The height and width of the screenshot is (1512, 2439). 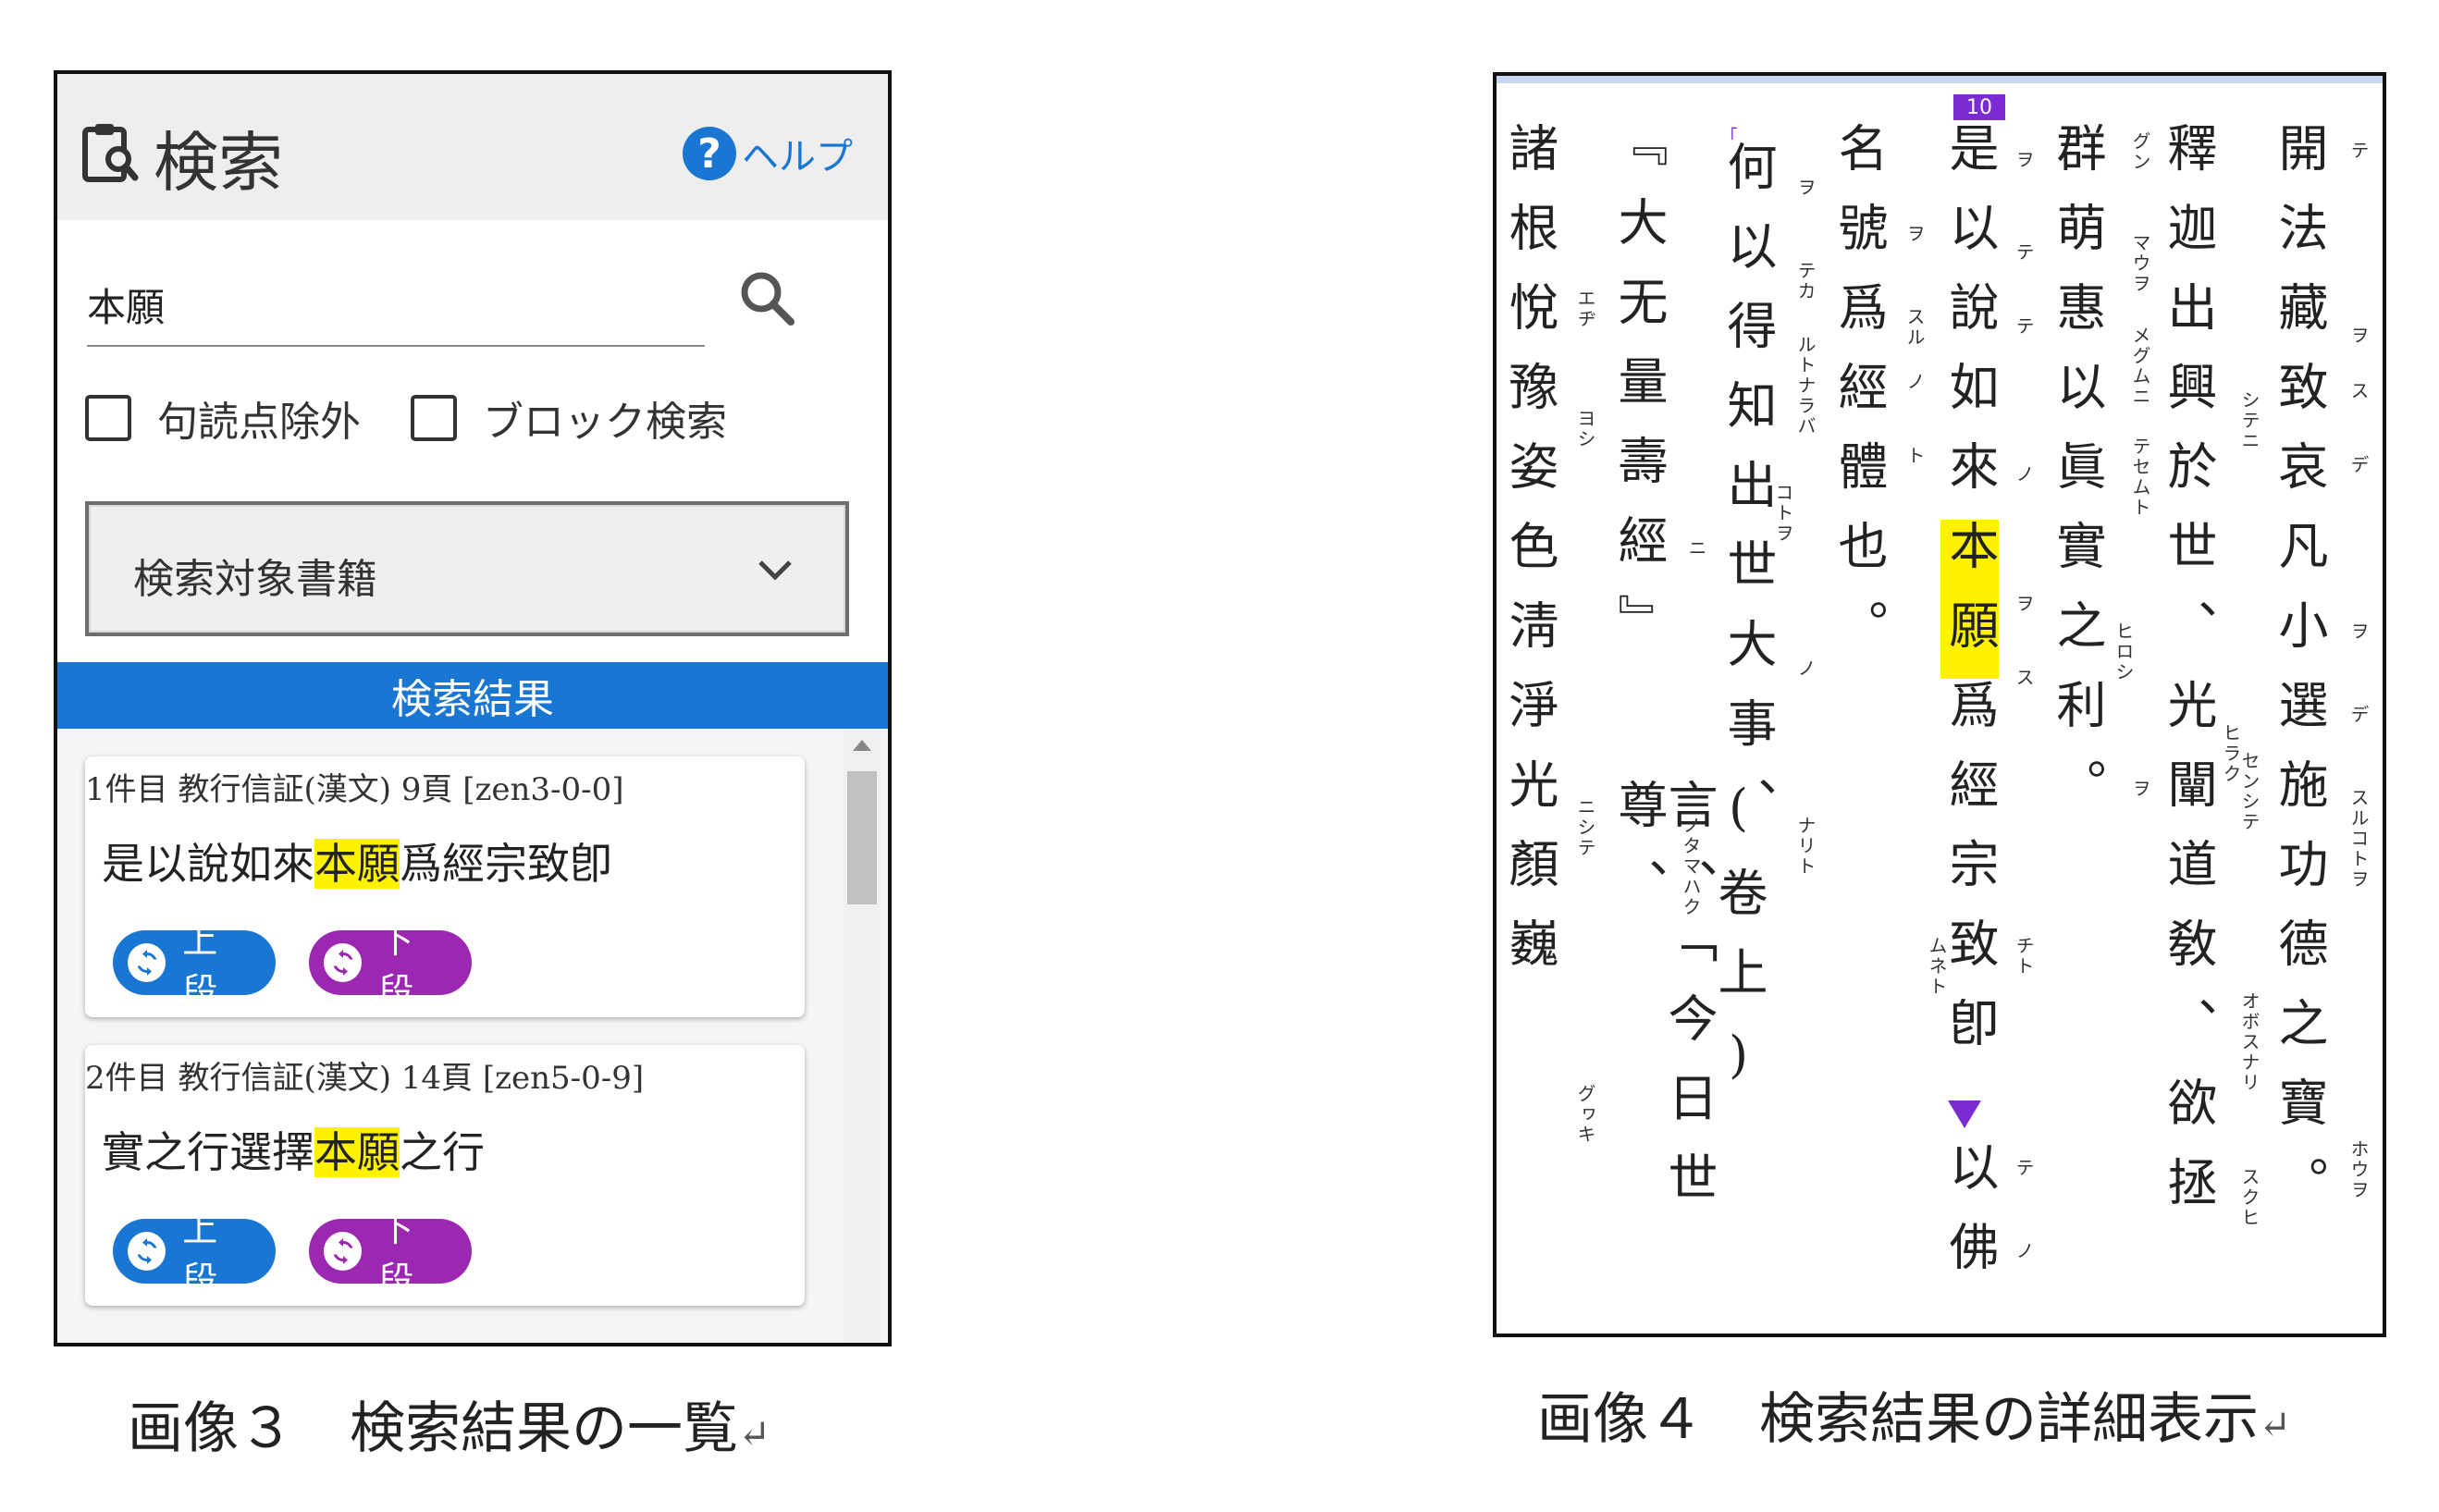 What do you see at coordinates (2275, 1424) in the screenshot?
I see `return-mark: ↵` at bounding box center [2275, 1424].